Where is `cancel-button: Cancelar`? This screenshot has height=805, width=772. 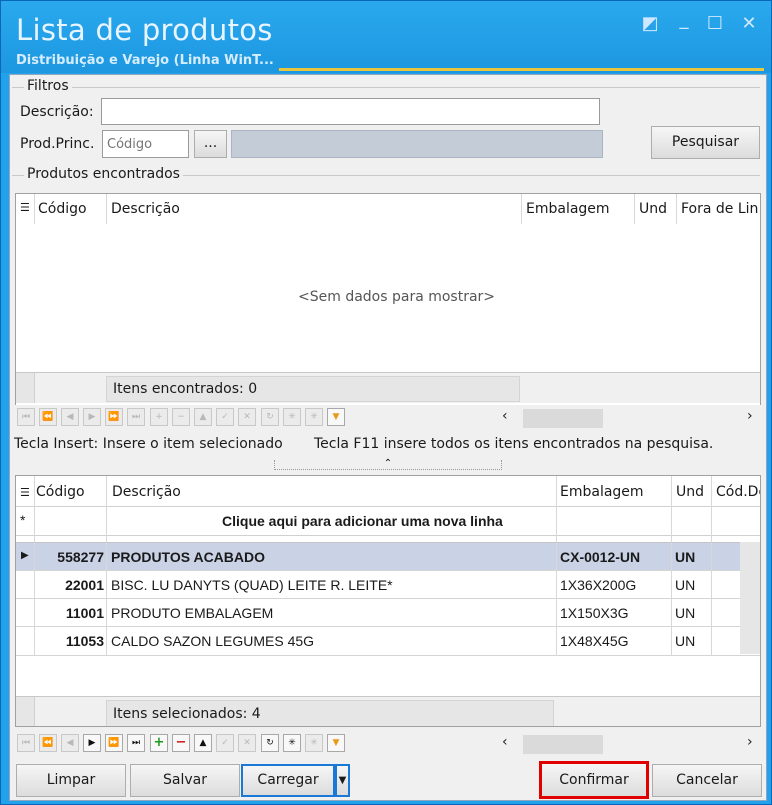
cancel-button: Cancelar is located at coordinates (707, 780).